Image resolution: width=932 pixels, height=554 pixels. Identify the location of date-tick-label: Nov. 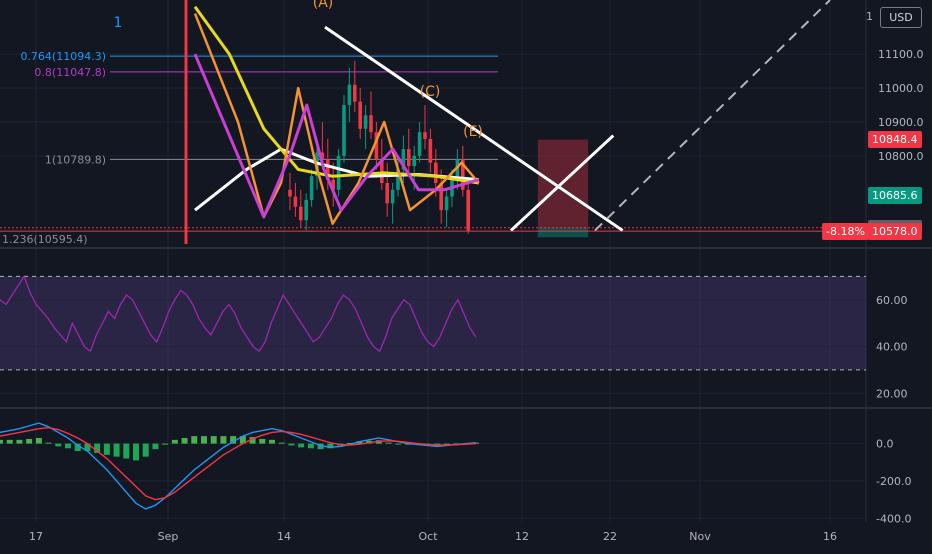
(700, 536).